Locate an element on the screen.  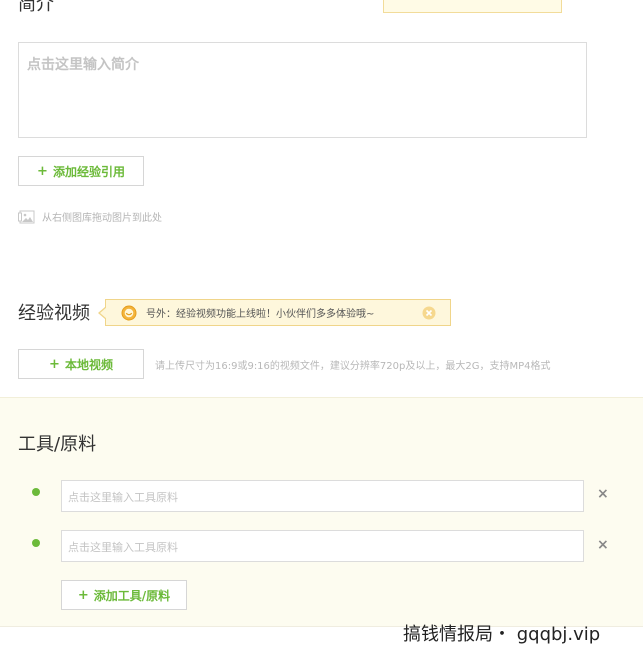
tool-input-1: 点击这里输入工具原料 is located at coordinates (322, 496).